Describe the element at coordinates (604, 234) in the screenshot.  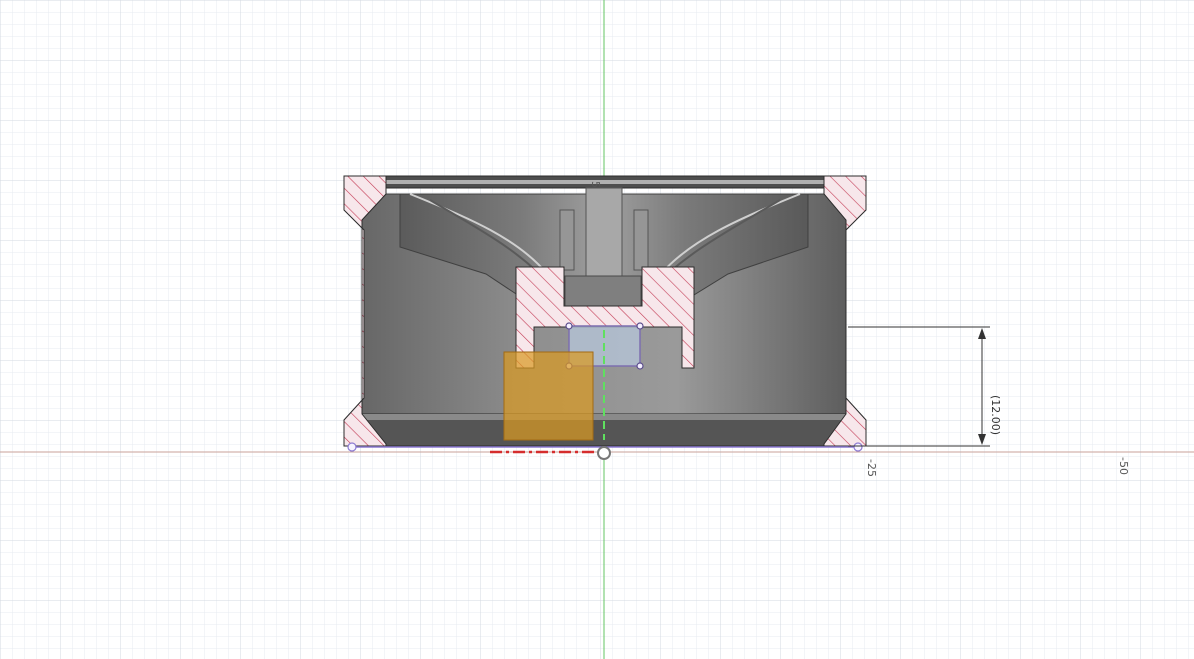
I see `center-post` at that location.